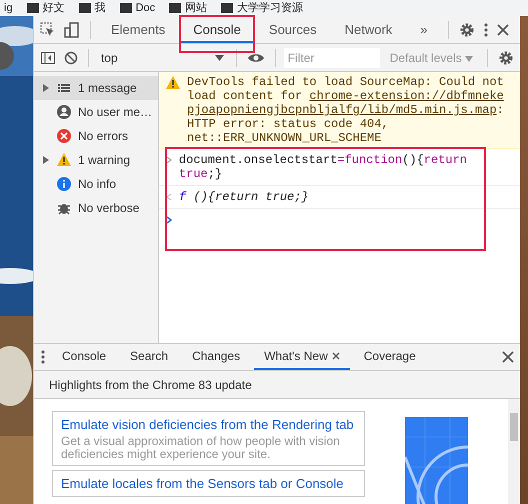 The image size is (528, 504). Describe the element at coordinates (162, 57) in the screenshot. I see `context-select: top` at that location.